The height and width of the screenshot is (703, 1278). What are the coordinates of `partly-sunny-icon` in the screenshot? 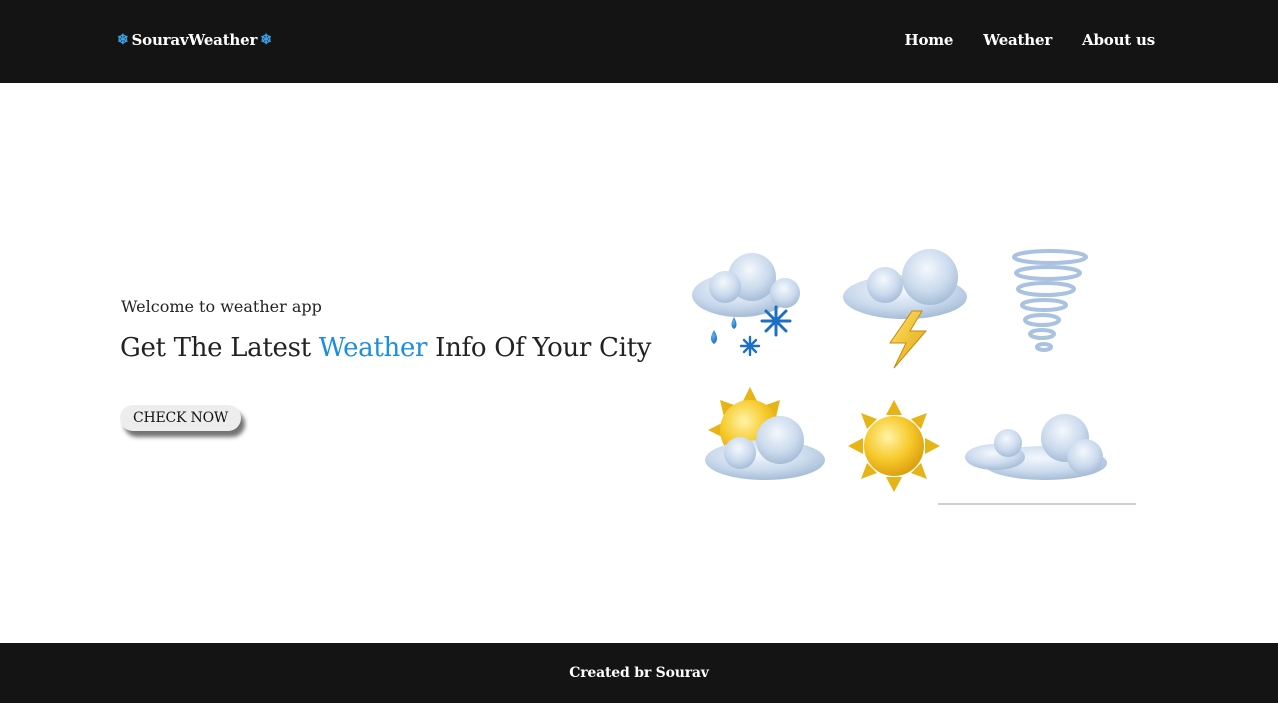 It's located at (765, 433).